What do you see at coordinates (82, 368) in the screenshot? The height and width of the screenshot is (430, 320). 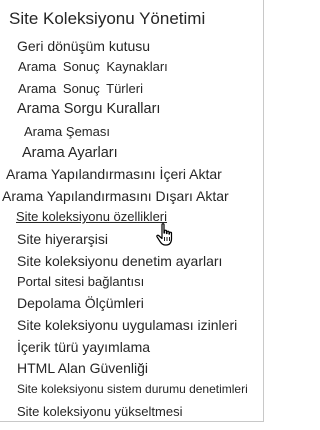 I see `link-html-field-security: HTML Alan Güvenliği` at bounding box center [82, 368].